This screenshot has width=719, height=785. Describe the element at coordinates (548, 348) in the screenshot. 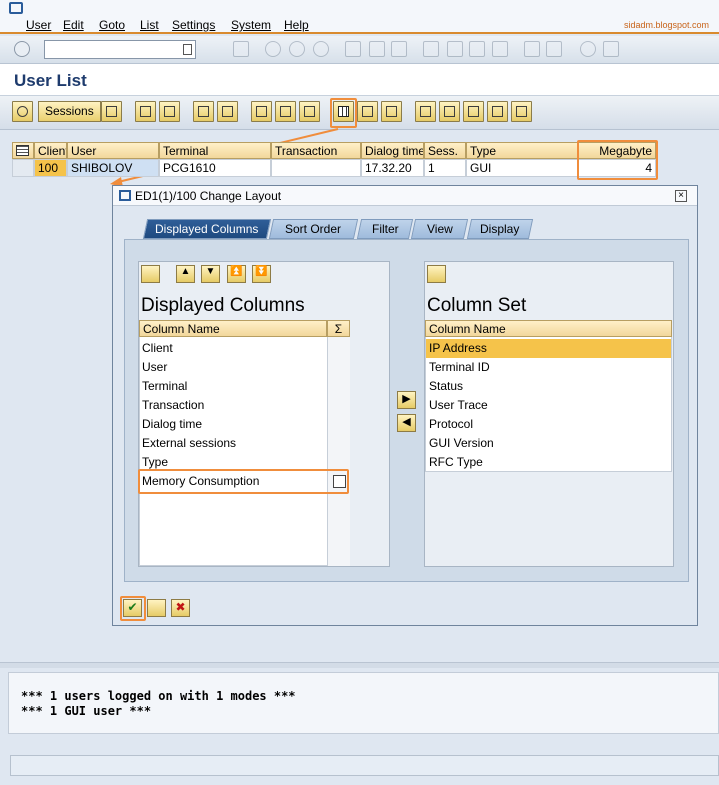

I see `list-item-selected: IP Address` at that location.